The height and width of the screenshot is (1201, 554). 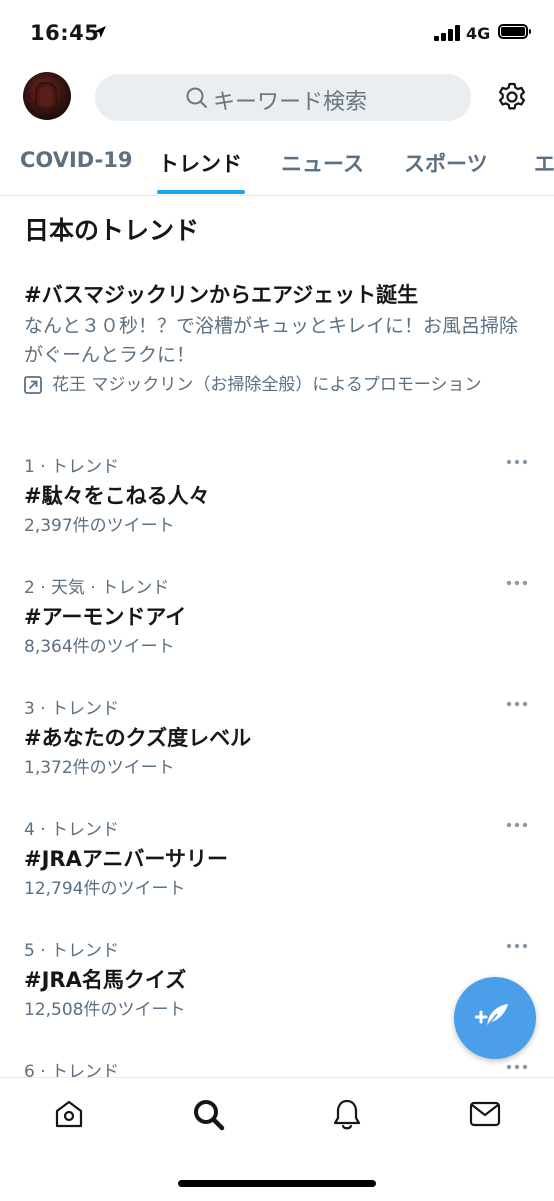 What do you see at coordinates (105, 980) in the screenshot?
I see `trend-name: #JRA名馬クイズ` at bounding box center [105, 980].